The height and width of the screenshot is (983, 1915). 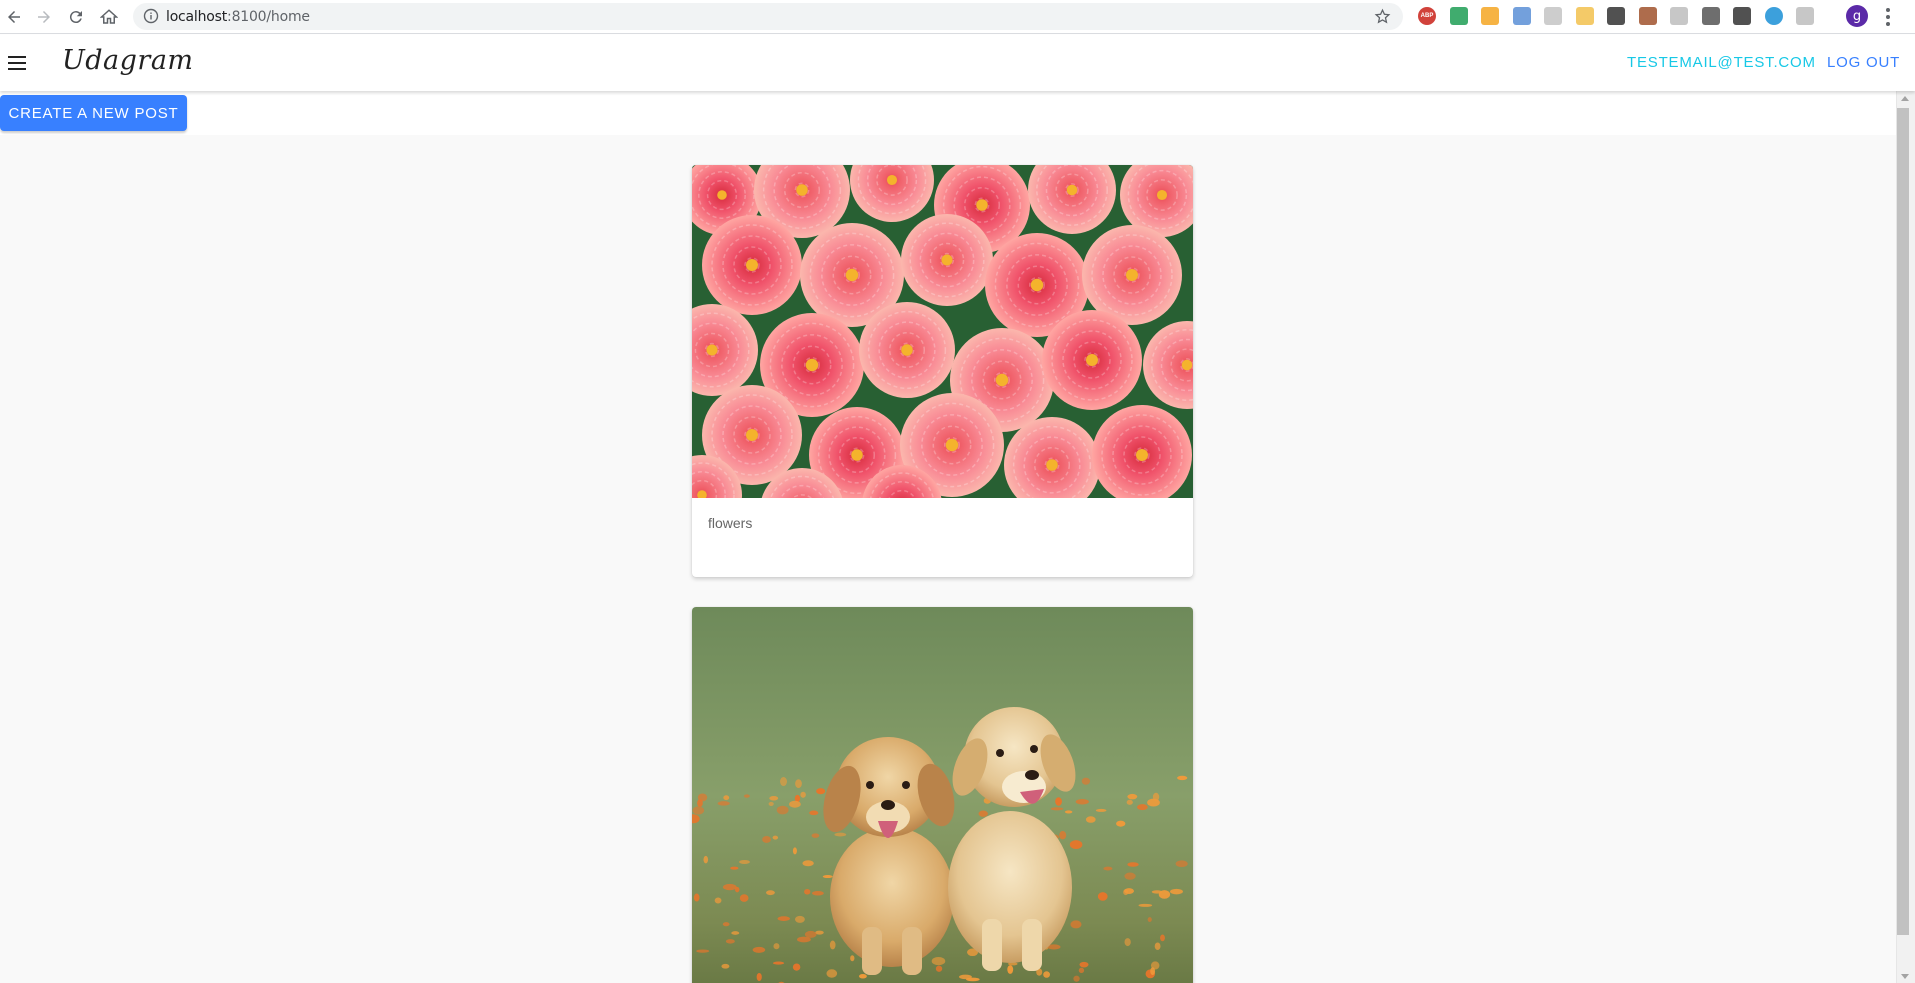 What do you see at coordinates (1742, 16) in the screenshot?
I see `eyedropper-extension-icon` at bounding box center [1742, 16].